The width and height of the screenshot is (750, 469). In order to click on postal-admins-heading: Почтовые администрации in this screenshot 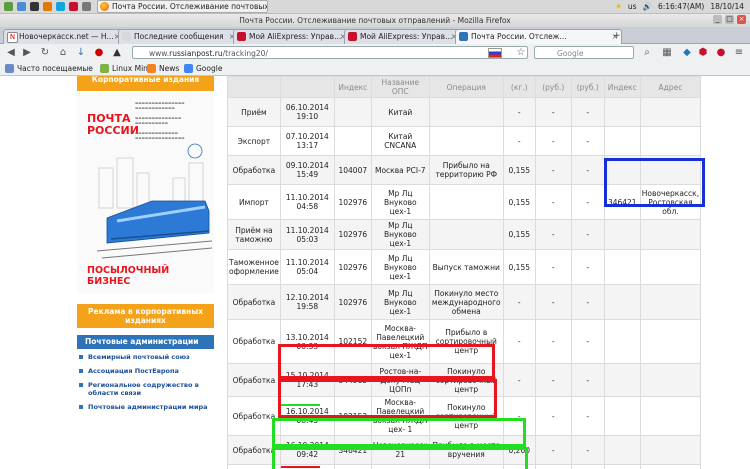, I will do `click(145, 342)`.